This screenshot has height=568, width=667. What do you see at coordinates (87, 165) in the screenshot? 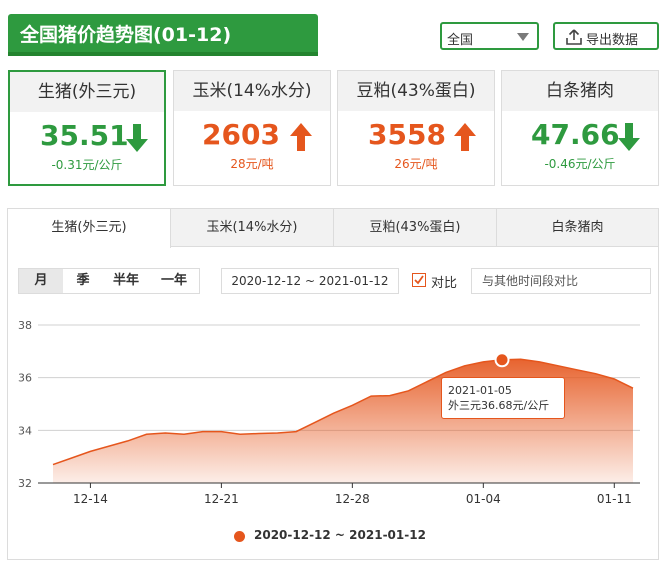
I see `card-change: -0.31元/公斤` at bounding box center [87, 165].